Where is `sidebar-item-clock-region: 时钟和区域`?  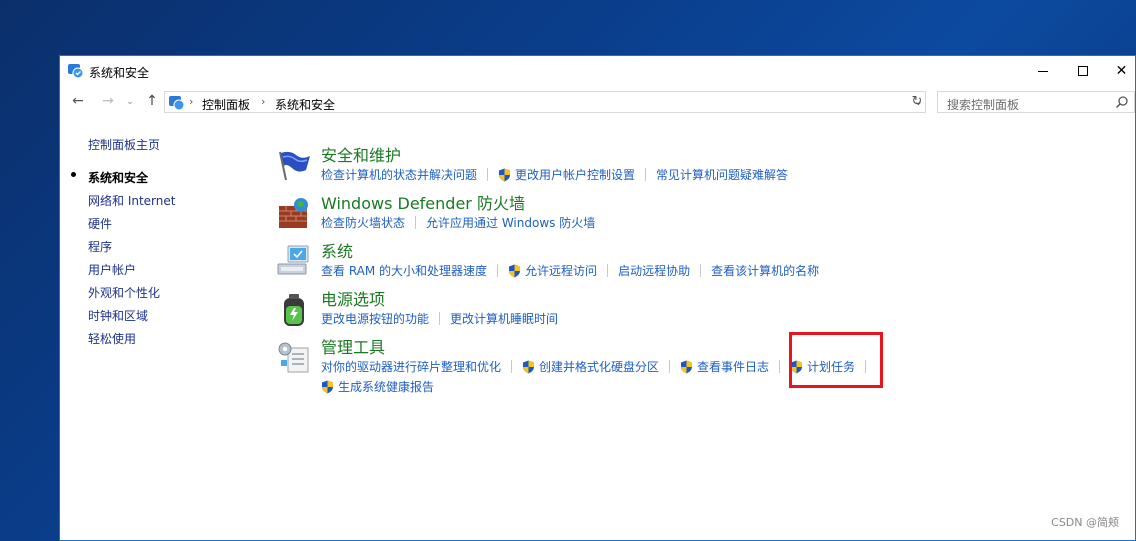
sidebar-item-clock-region: 时钟和区域 is located at coordinates (118, 315).